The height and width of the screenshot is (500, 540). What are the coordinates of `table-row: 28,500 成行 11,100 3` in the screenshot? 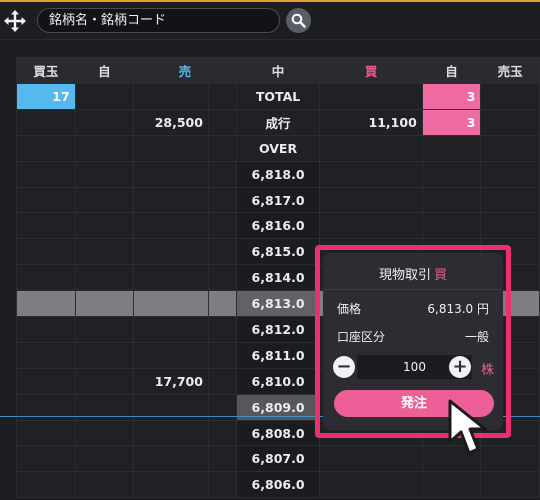 It's located at (278, 122).